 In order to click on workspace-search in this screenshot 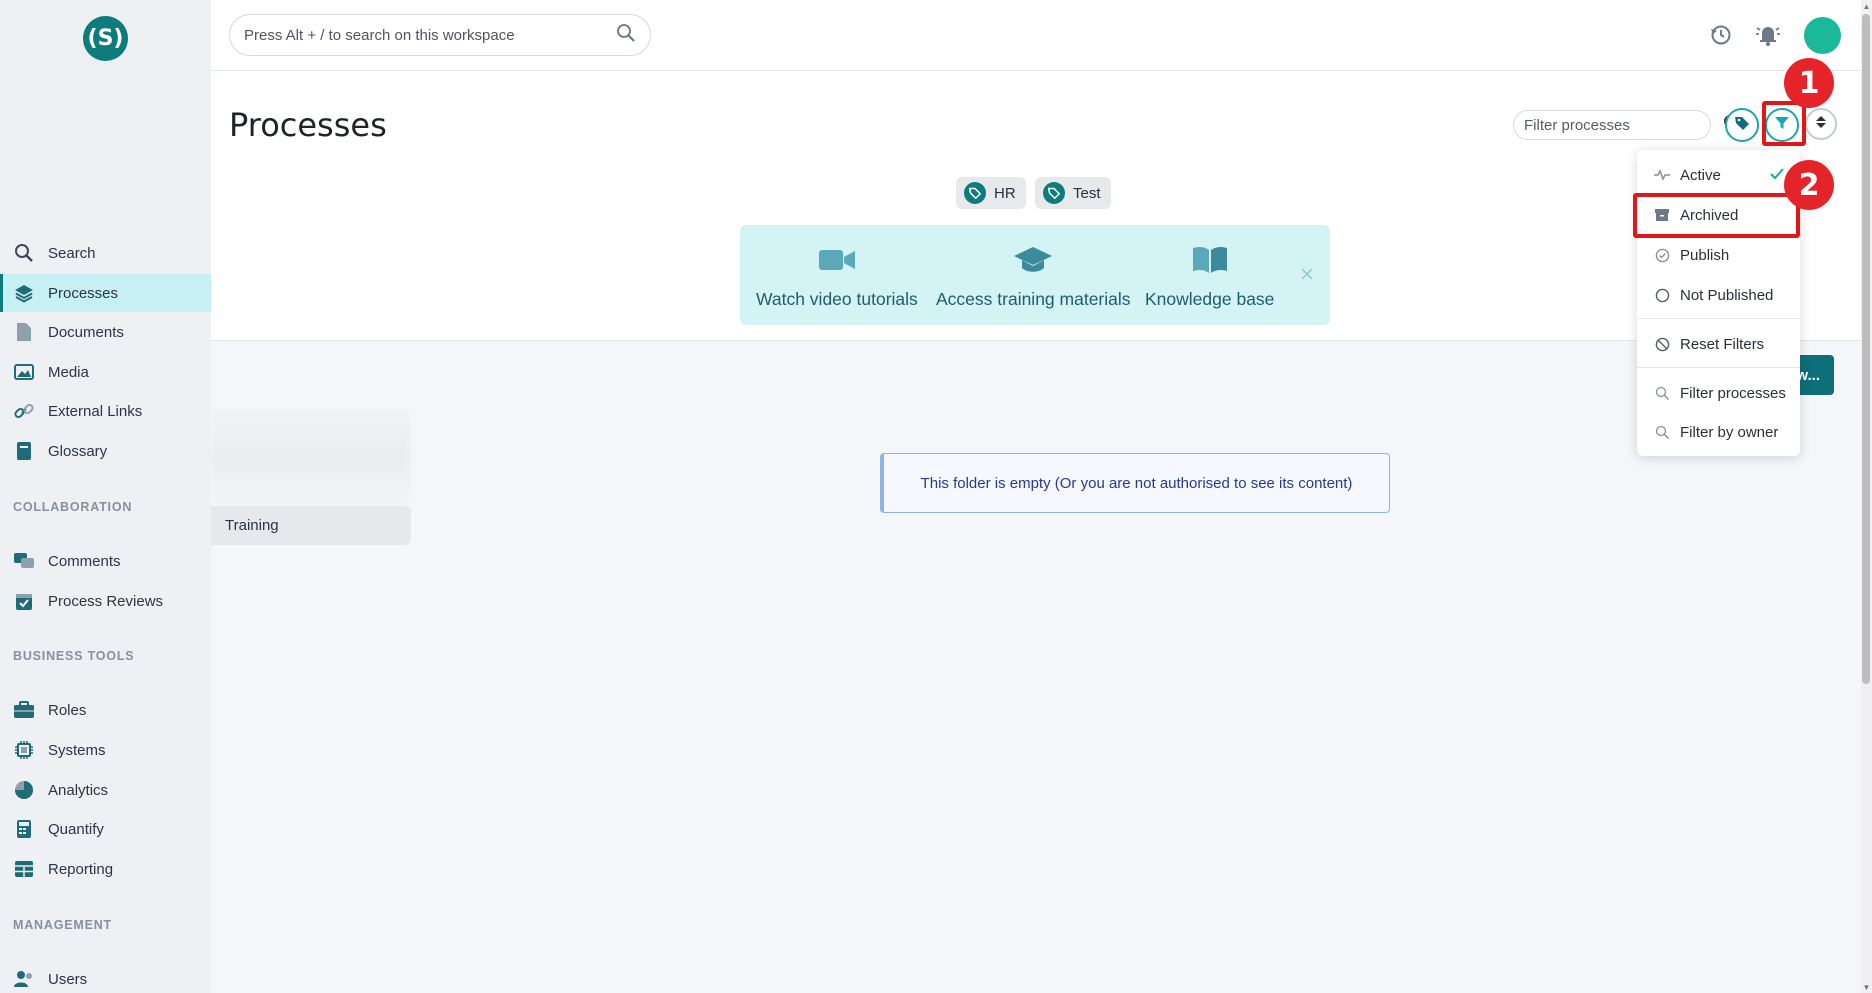, I will do `click(440, 35)`.